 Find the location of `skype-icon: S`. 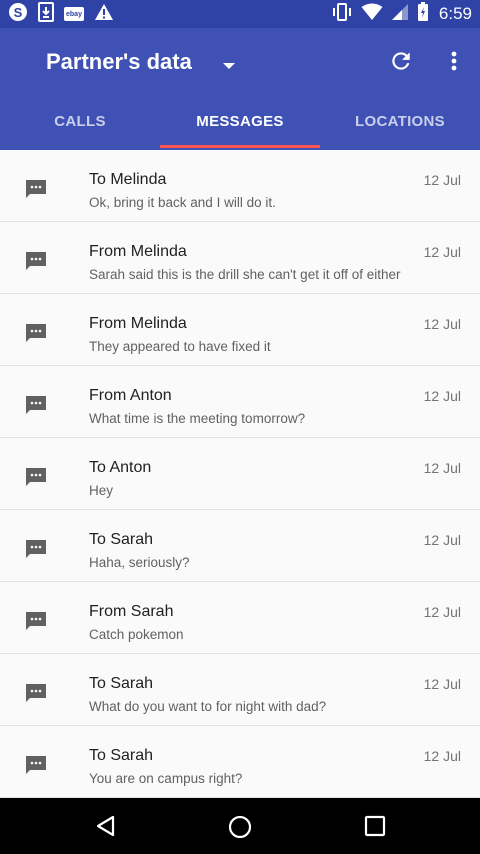

skype-icon: S is located at coordinates (18, 14).